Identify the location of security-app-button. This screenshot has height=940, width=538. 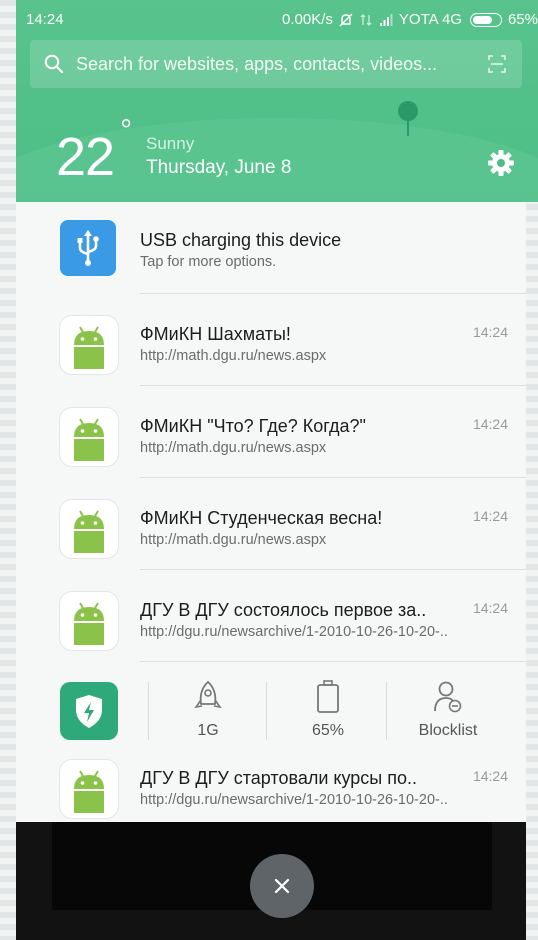
(89, 711).